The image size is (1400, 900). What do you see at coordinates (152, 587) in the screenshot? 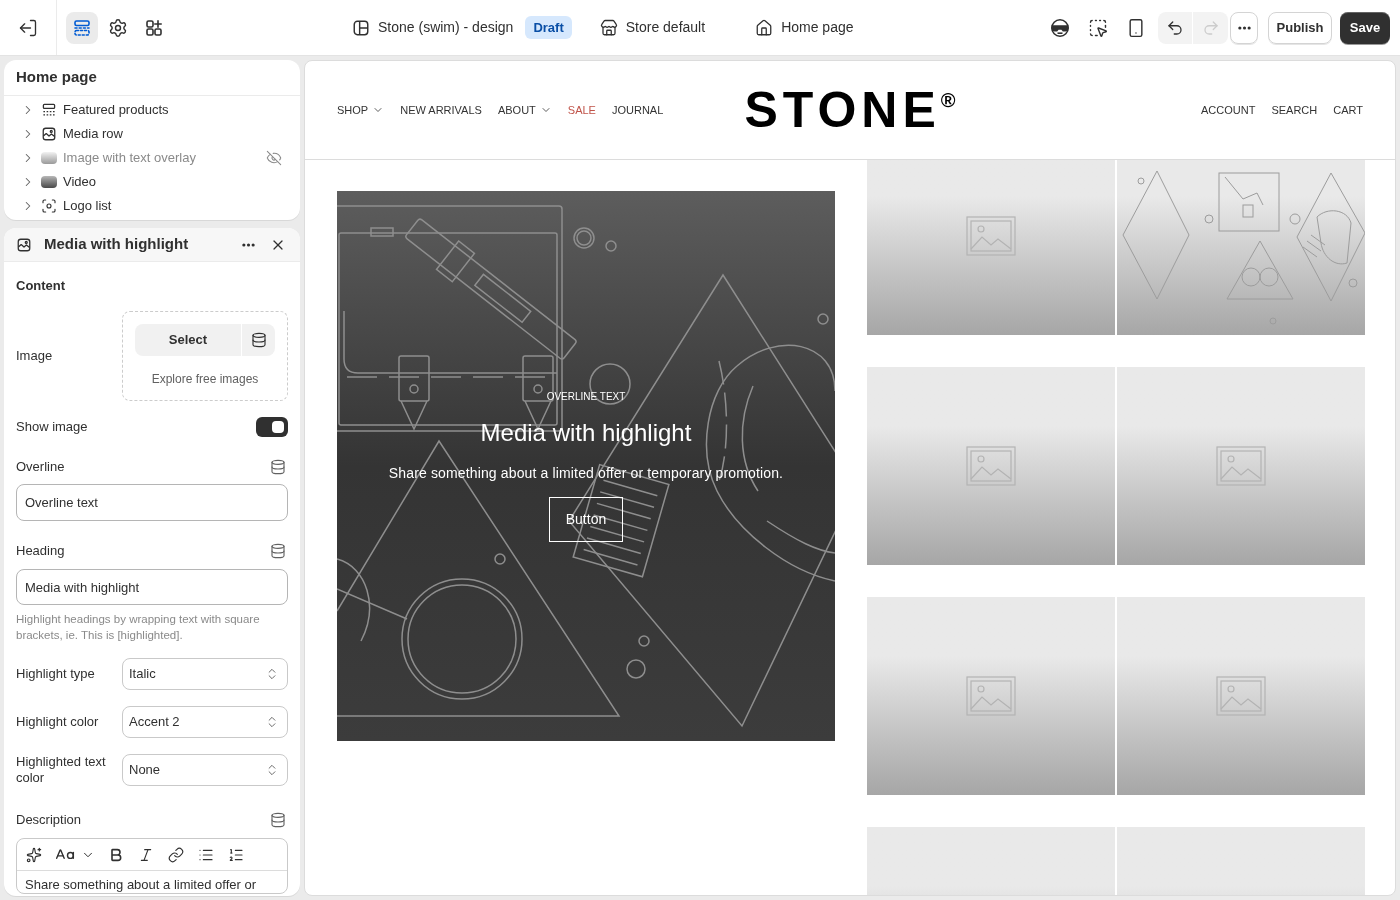
I see `text-input: Media with highlight` at bounding box center [152, 587].